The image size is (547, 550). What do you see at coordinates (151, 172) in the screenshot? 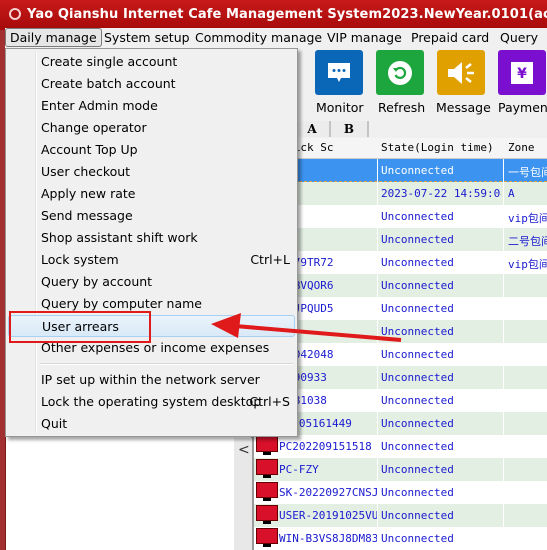
I see `menu-item-user-checkout: User checkout` at bounding box center [151, 172].